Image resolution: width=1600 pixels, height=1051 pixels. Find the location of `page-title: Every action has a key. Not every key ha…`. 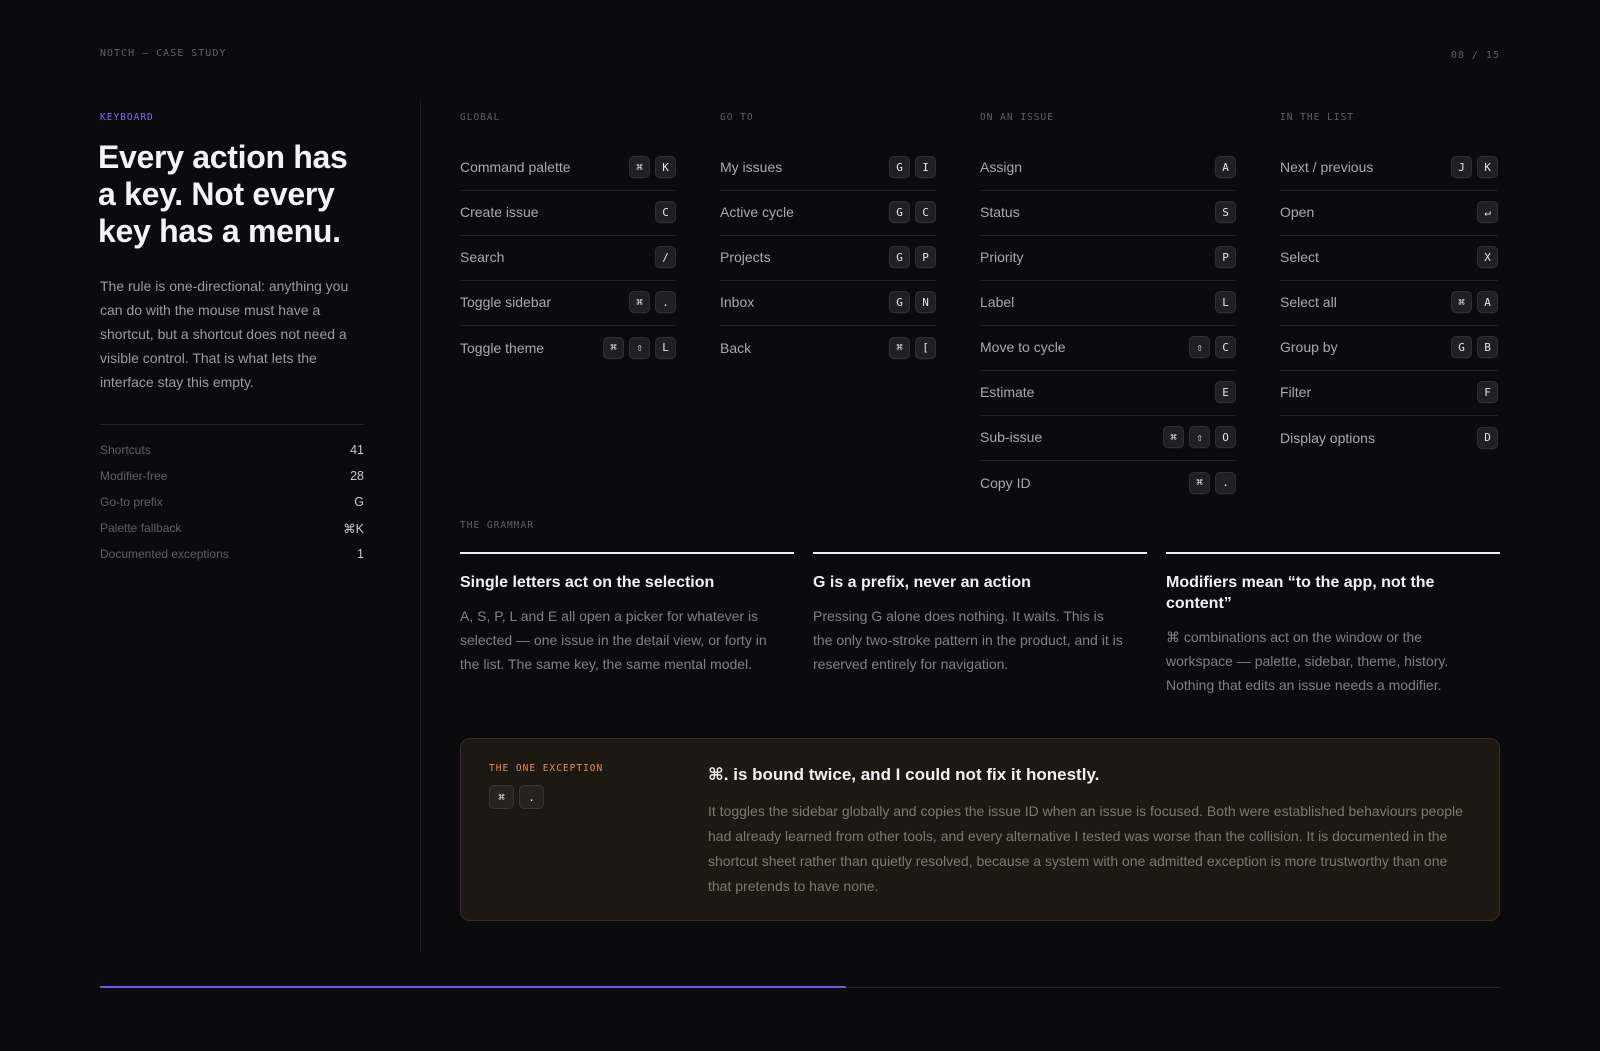

page-title: Every action has a key. Not every key ha… is located at coordinates (223, 194).